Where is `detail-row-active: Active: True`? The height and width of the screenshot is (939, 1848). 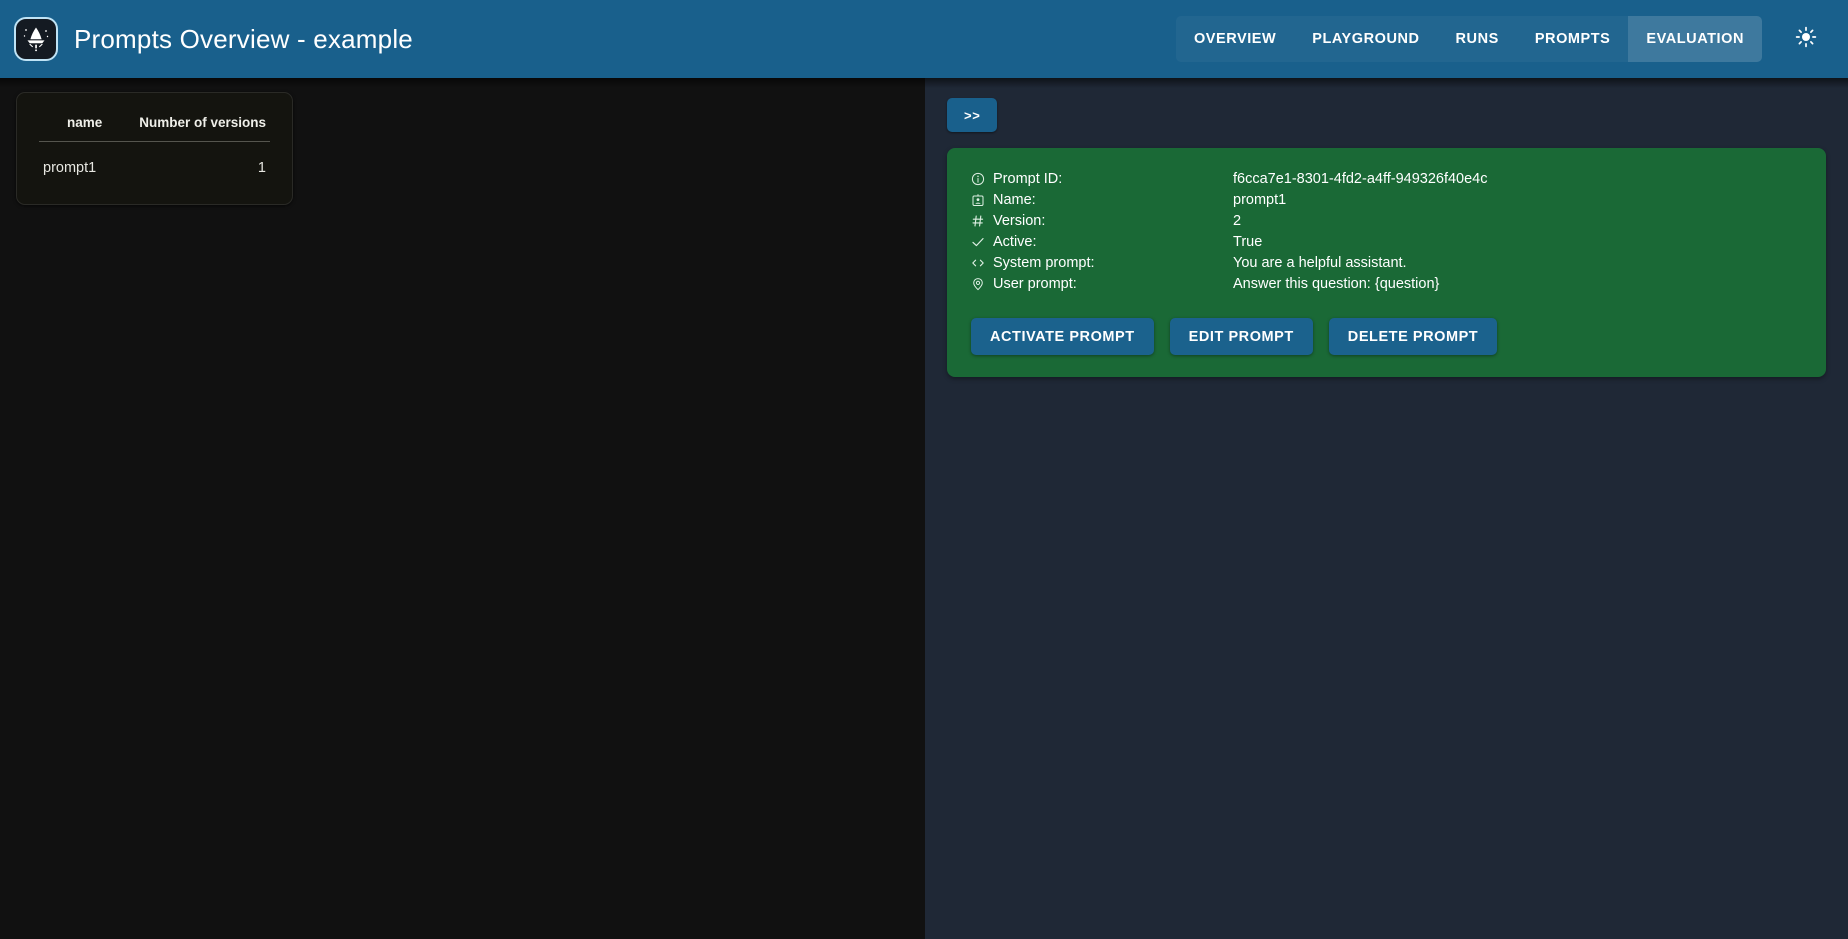 detail-row-active: Active: True is located at coordinates (1386, 241).